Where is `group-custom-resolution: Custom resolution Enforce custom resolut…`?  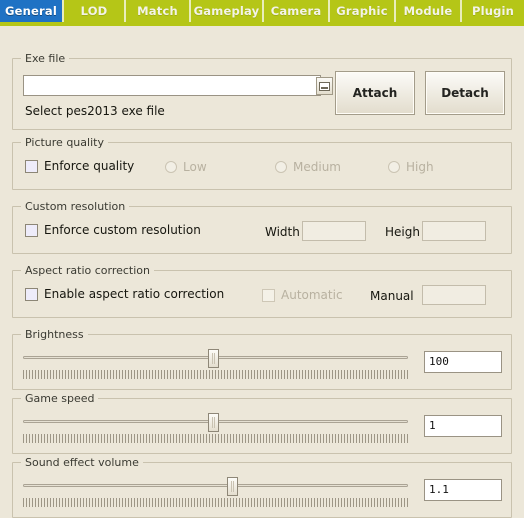
group-custom-resolution: Custom resolution Enforce custom resolut… is located at coordinates (262, 227).